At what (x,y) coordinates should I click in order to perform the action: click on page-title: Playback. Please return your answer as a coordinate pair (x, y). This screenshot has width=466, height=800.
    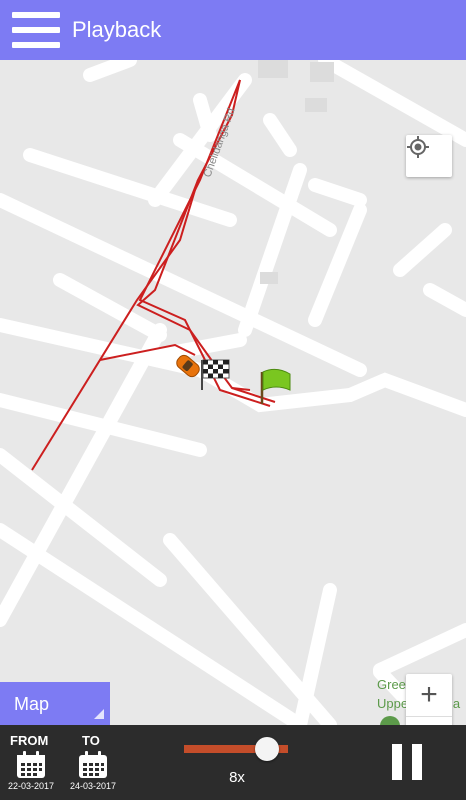
    Looking at the image, I should click on (117, 29).